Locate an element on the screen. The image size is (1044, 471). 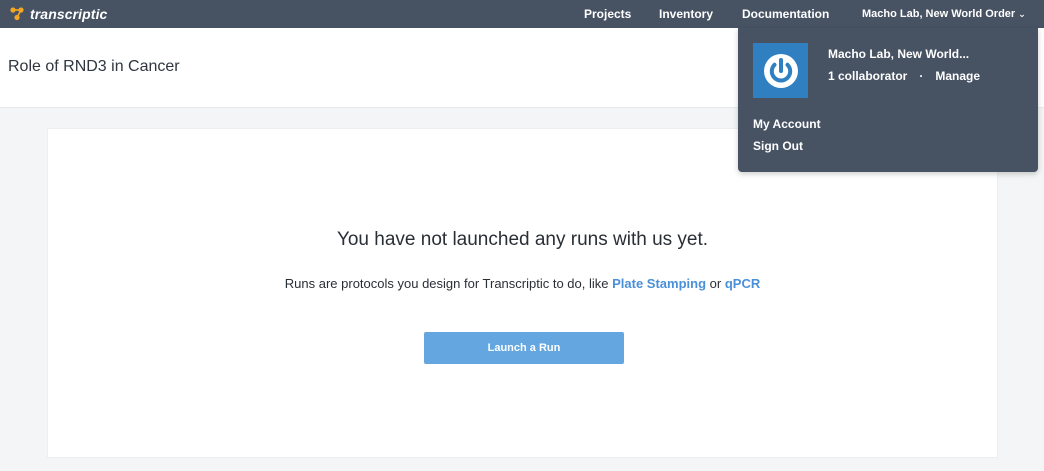
org-switcher-label: Macho Lab, New World Order is located at coordinates (939, 14).